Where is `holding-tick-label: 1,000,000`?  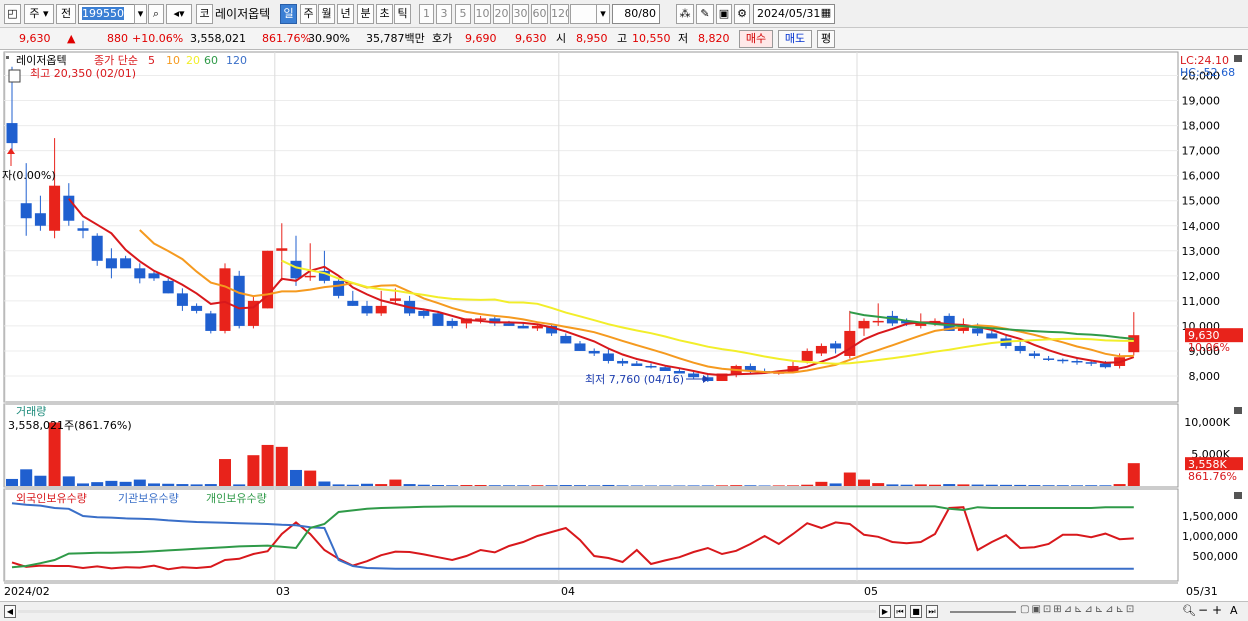 holding-tick-label: 1,000,000 is located at coordinates (1210, 536).